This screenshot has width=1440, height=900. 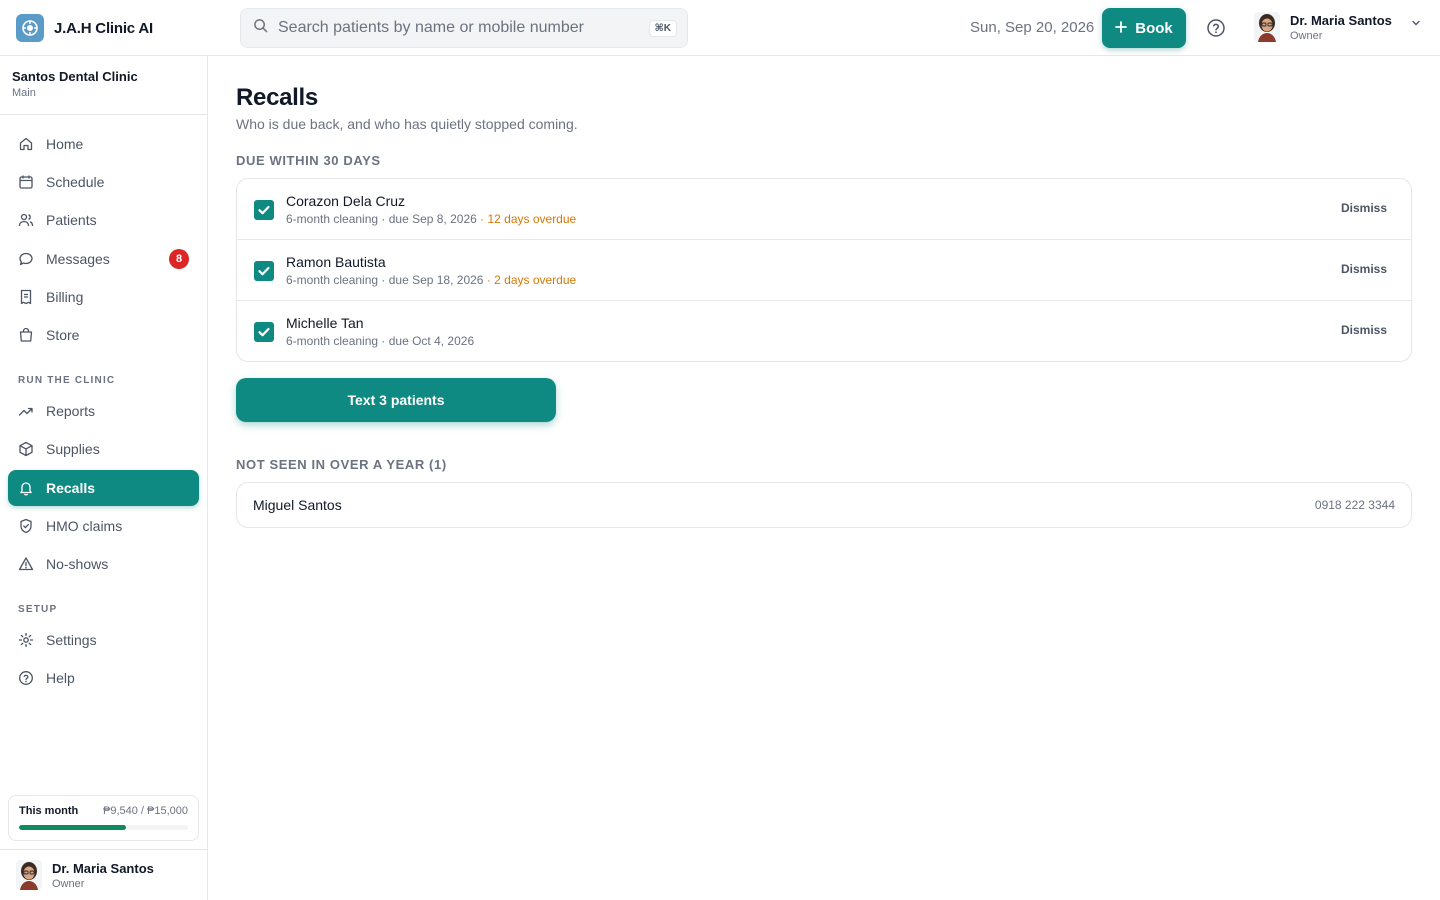 I want to click on current-date: Sun, Sep 20, 2026, so click(x=1032, y=27).